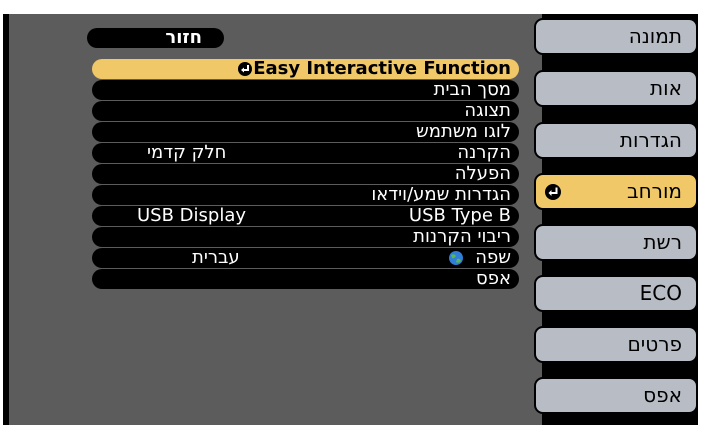 The height and width of the screenshot is (428, 704). Describe the element at coordinates (305, 279) in the screenshot. I see `menu-item-reset: אפס` at that location.